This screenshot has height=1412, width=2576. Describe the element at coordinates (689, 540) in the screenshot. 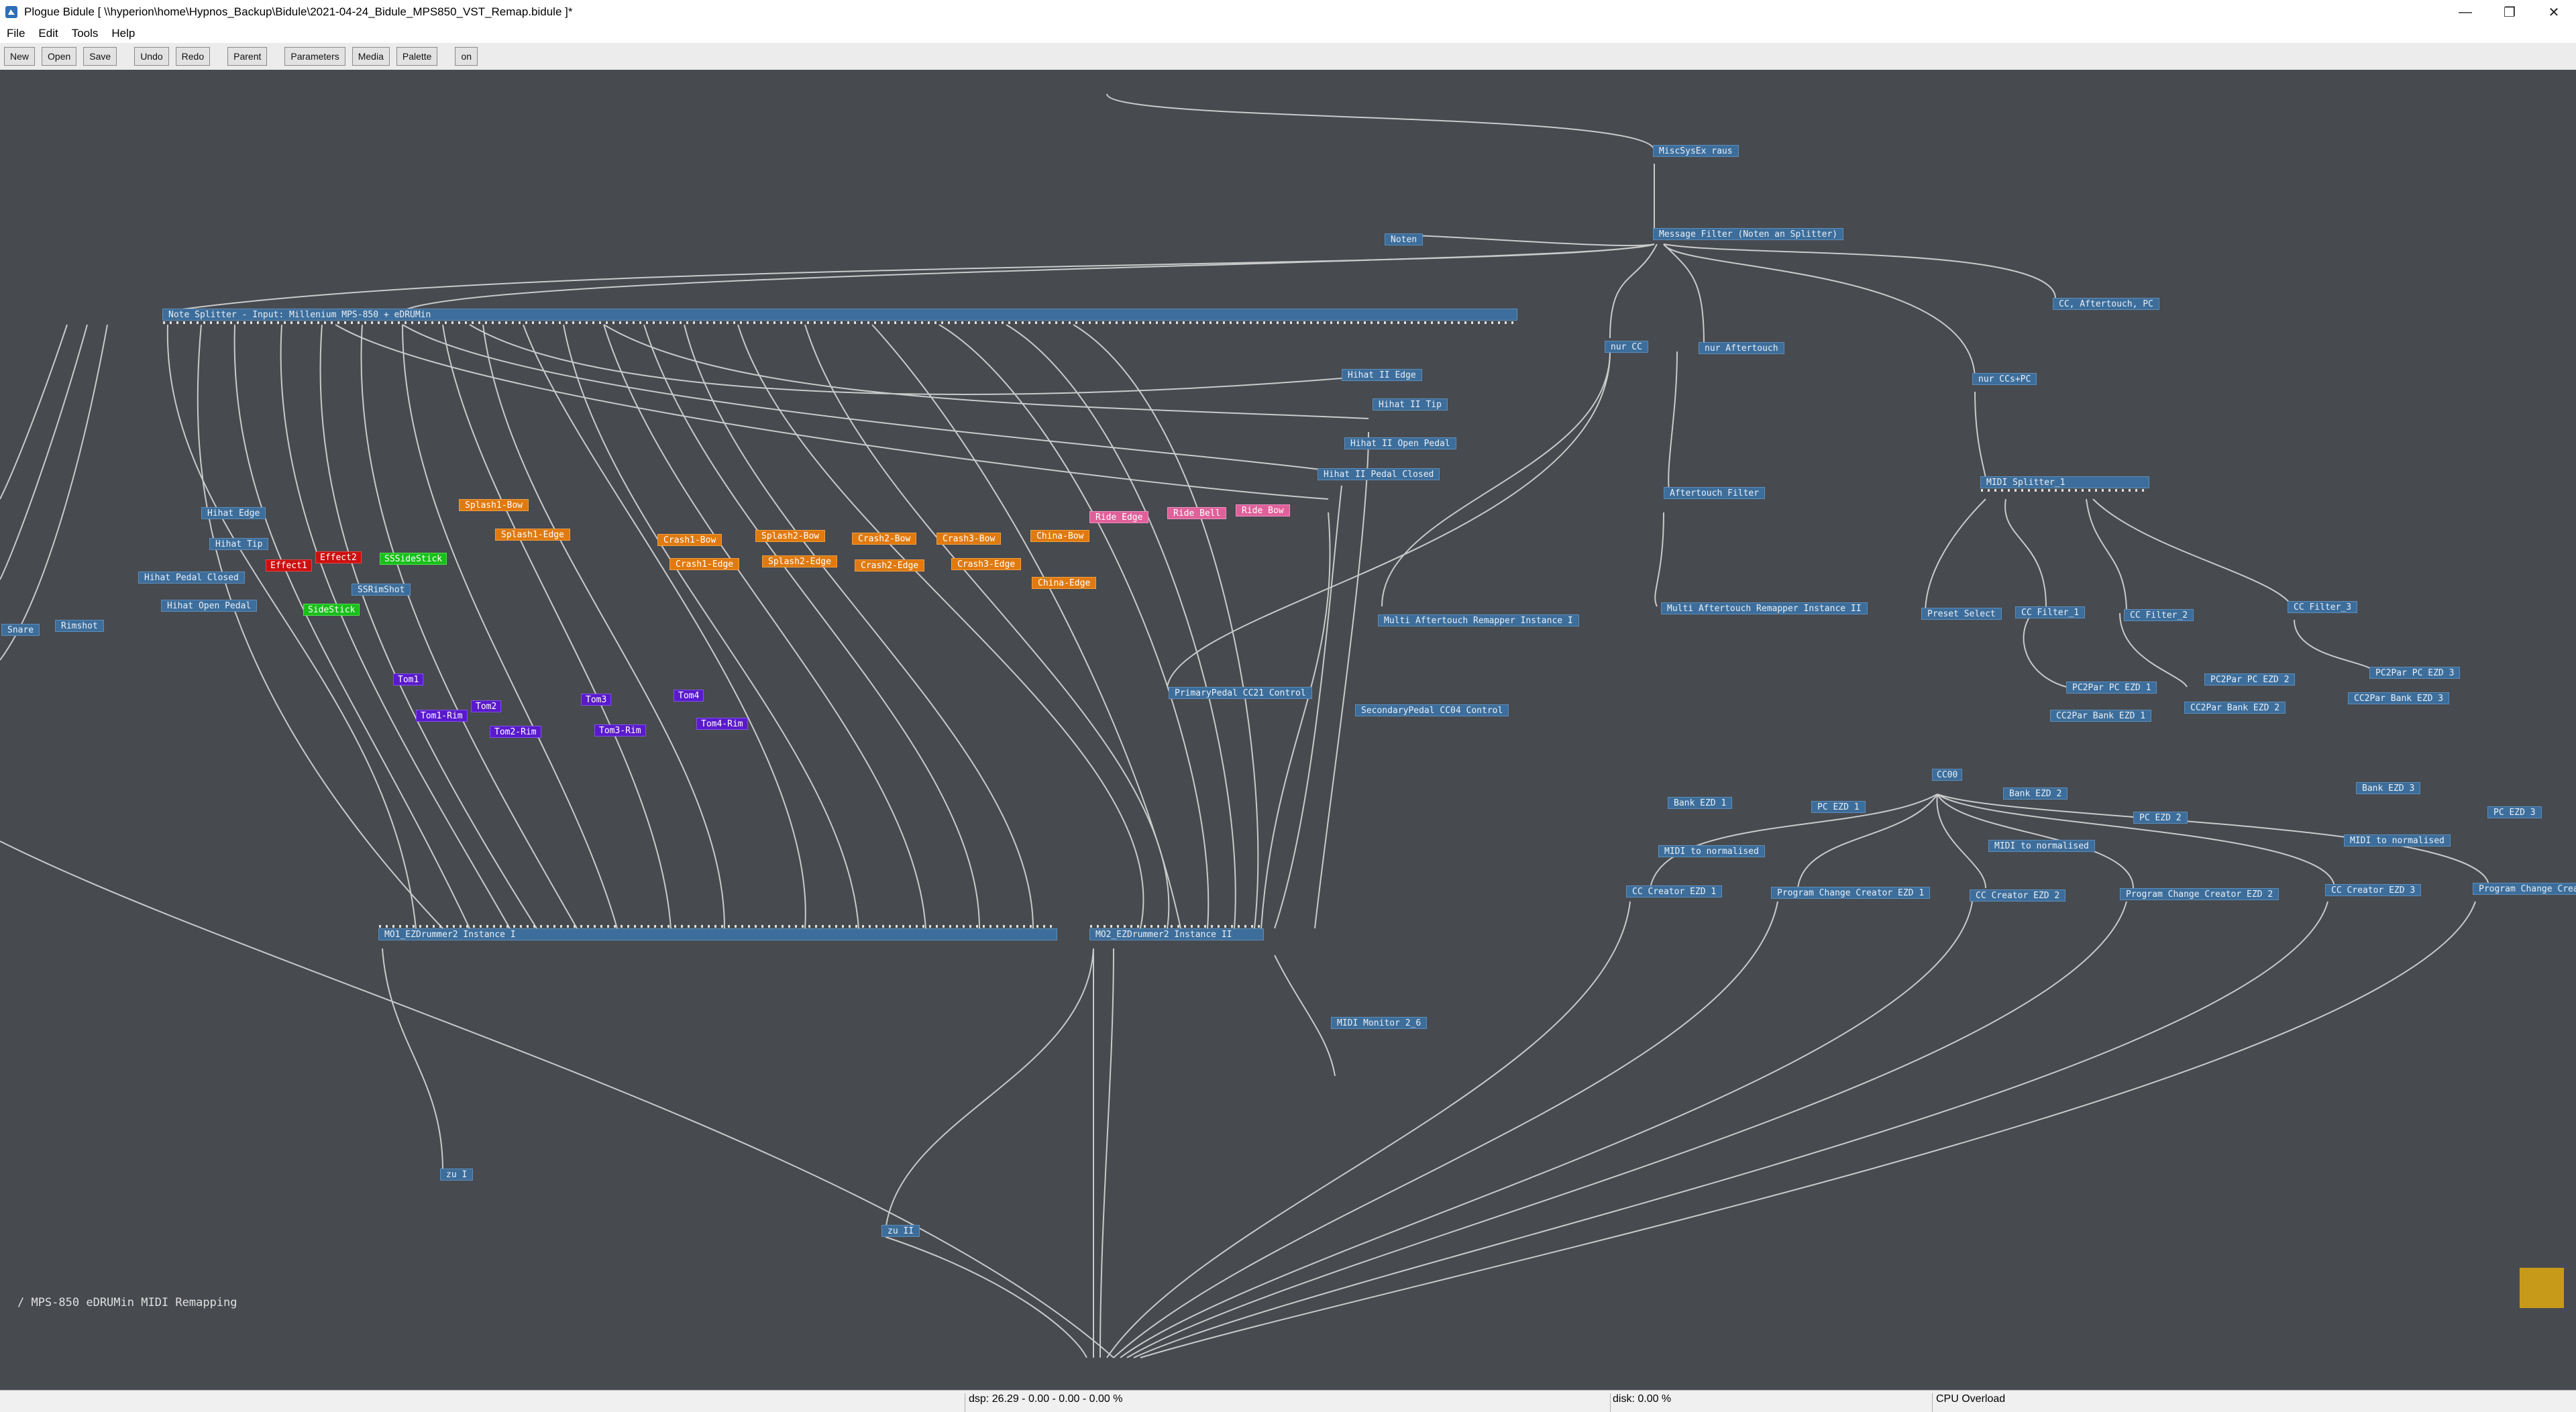

I see `node-crash1-bow: Crash1-Bow` at that location.